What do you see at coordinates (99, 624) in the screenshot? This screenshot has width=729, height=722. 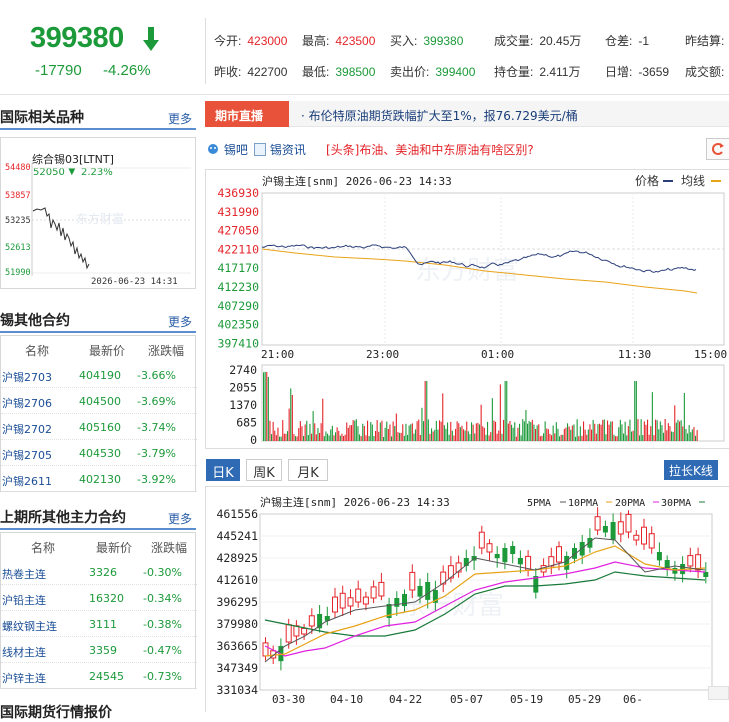 I see `table-row: 螺纹钢主连 3111 -0.38%` at bounding box center [99, 624].